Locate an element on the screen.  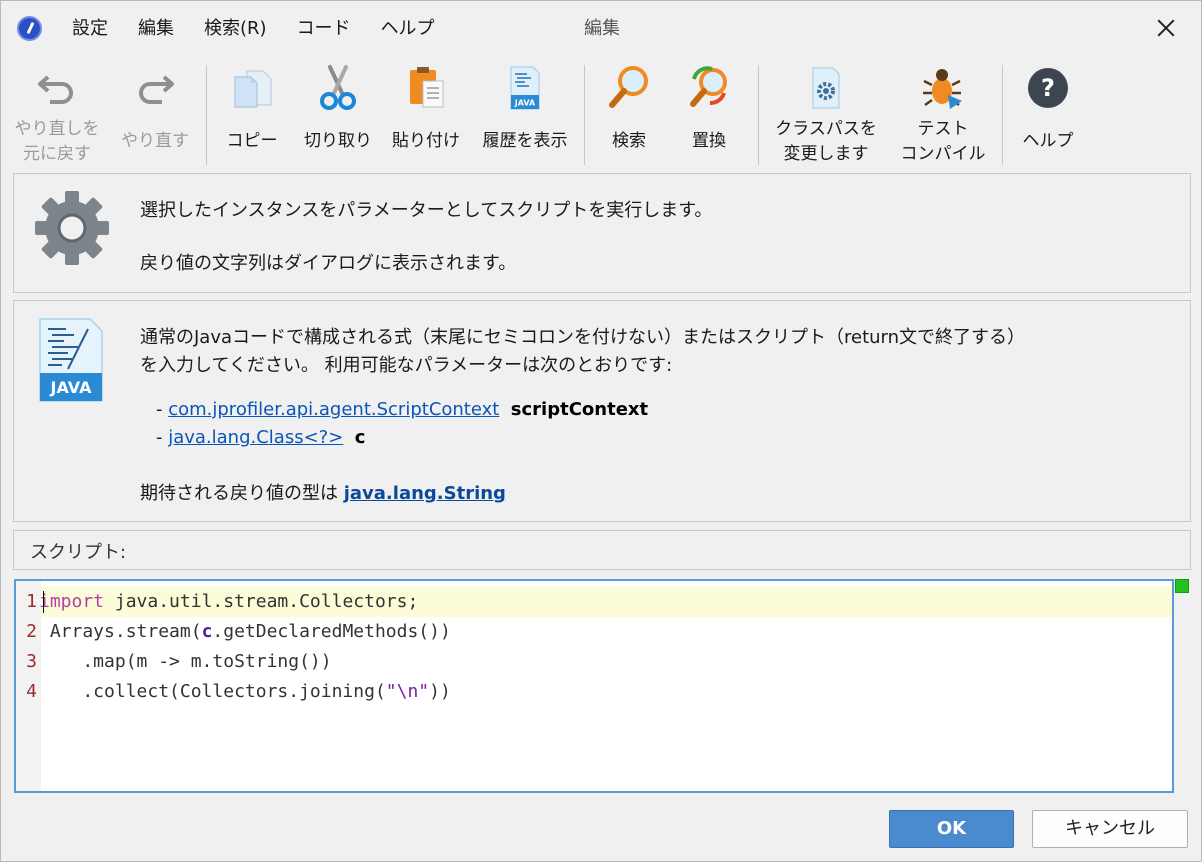
return-type-prefix: 期待される戻り値の型は is located at coordinates (242, 493).